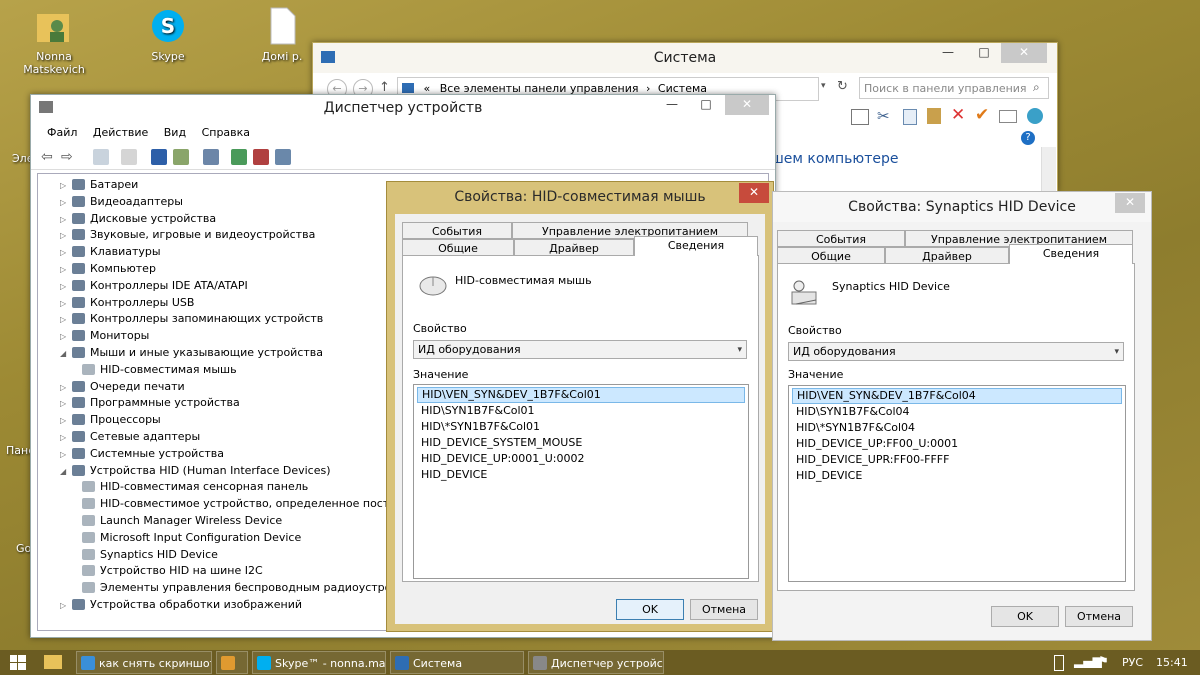 This screenshot has height=675, width=1200. What do you see at coordinates (49, 157) in the screenshot?
I see `back-icon: ⇦` at bounding box center [49, 157].